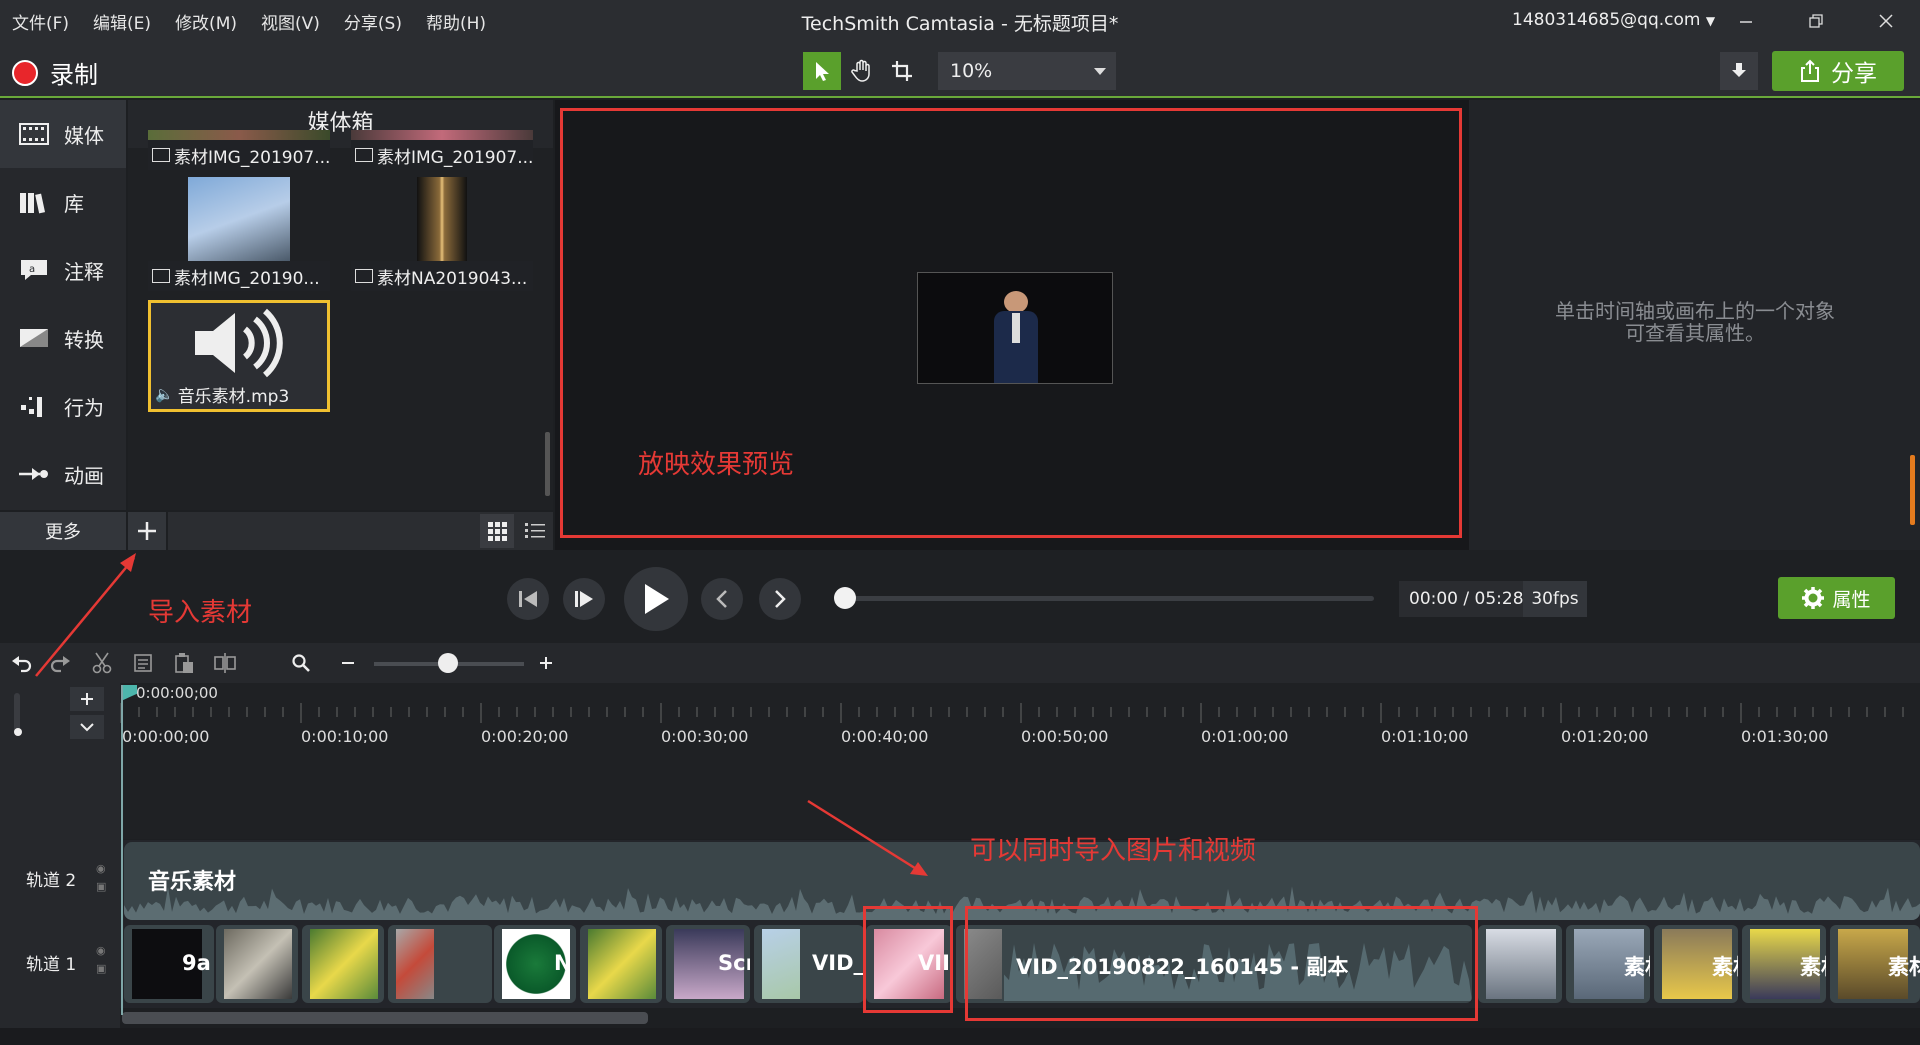 The image size is (1920, 1045). Describe the element at coordinates (87, 727) in the screenshot. I see `track-options-button` at that location.